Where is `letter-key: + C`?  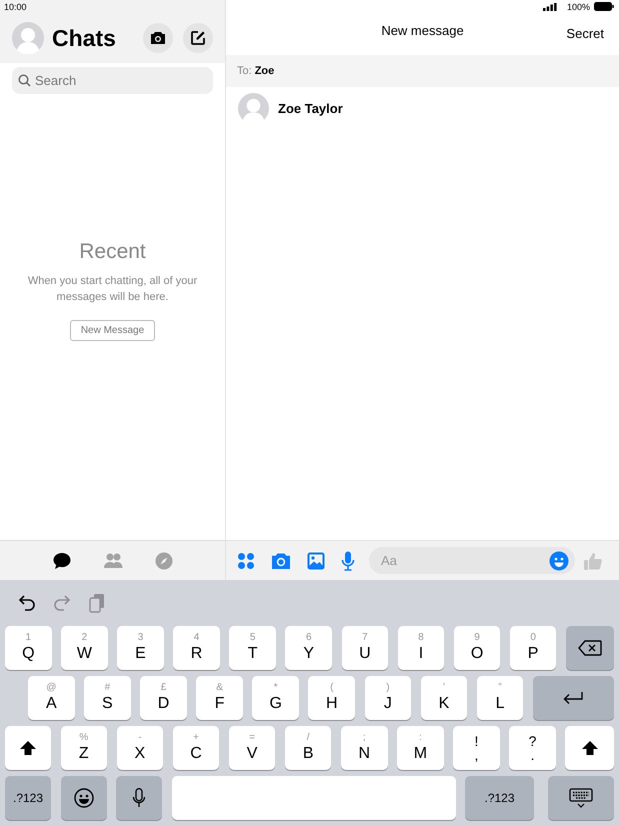 letter-key: + C is located at coordinates (196, 748).